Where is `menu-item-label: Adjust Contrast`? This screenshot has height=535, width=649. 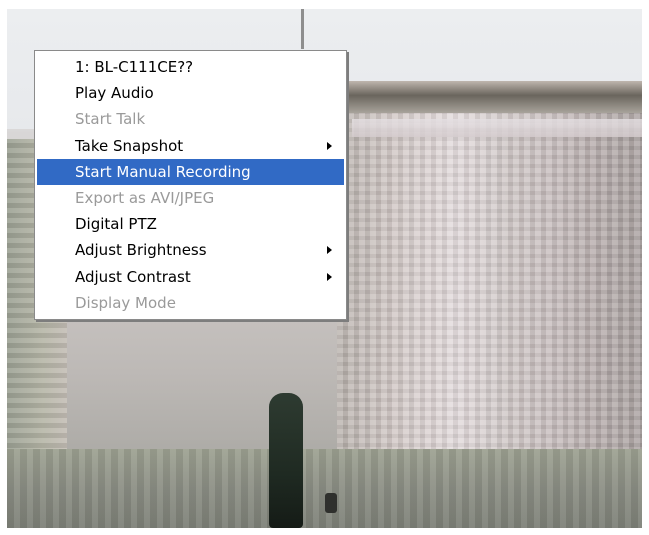
menu-item-label: Adjust Contrast is located at coordinates (133, 276).